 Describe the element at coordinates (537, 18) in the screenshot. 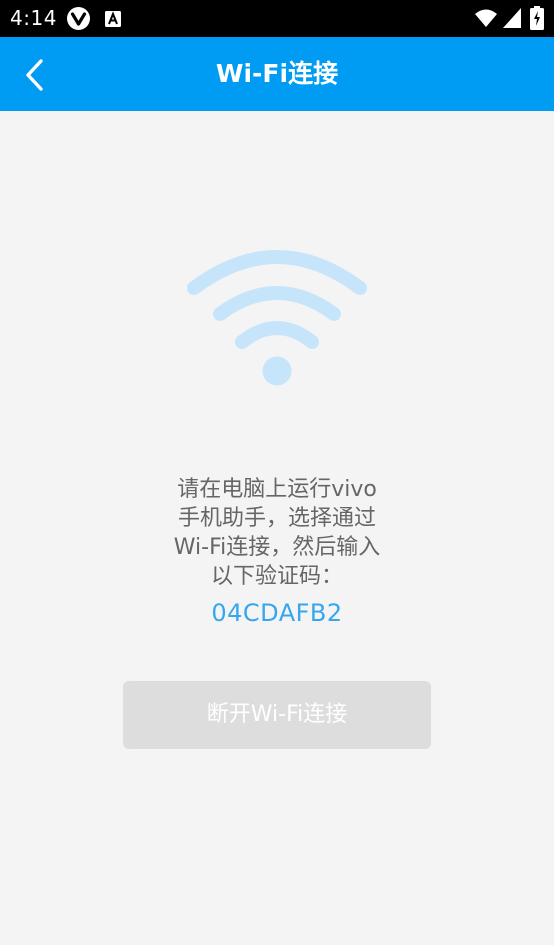

I see `battery-icon` at that location.